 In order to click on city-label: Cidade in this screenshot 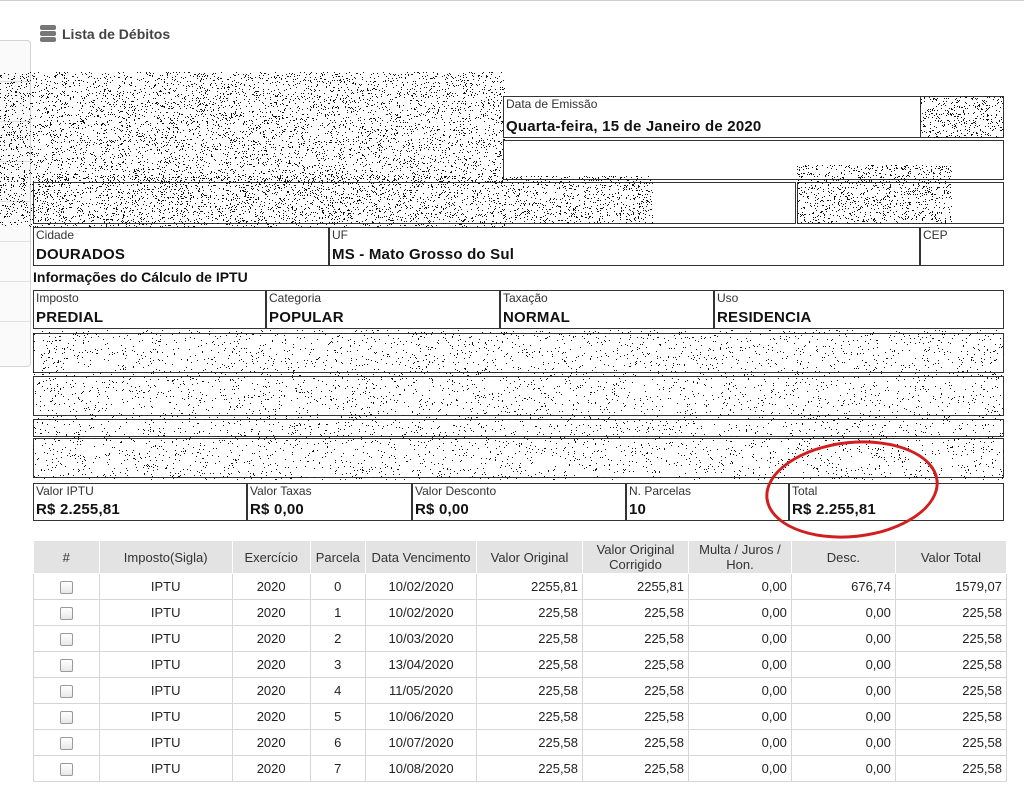, I will do `click(55, 235)`.